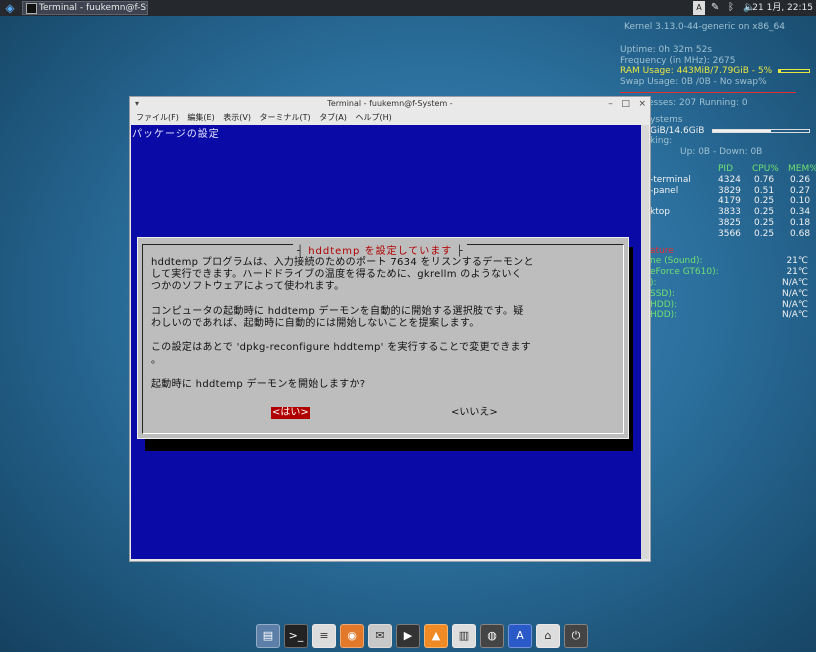 Image resolution: width=816 pixels, height=652 pixels. Describe the element at coordinates (390, 104) in the screenshot. I see `window-title: Terminal - fuukemn@f-System -` at that location.